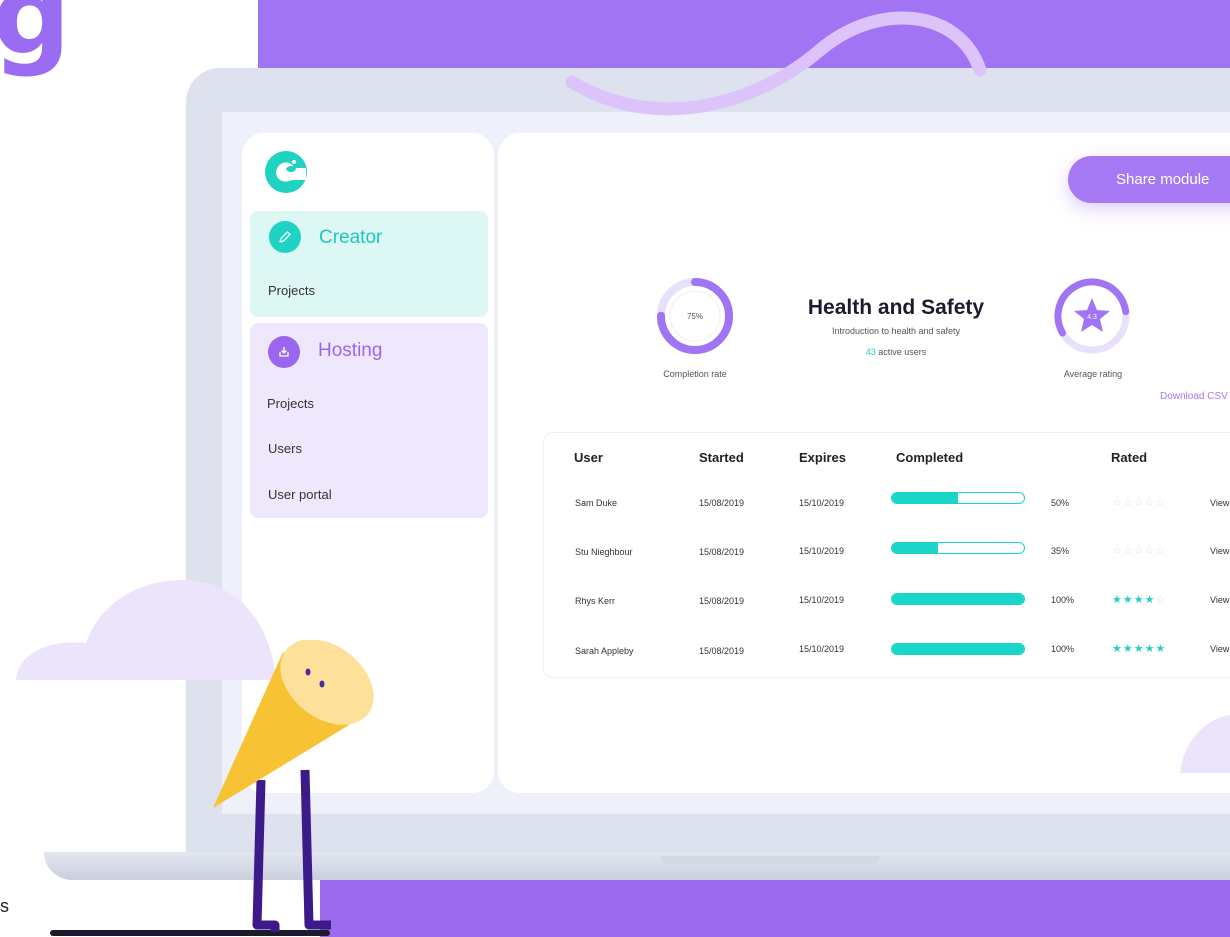  Describe the element at coordinates (1093, 374) in the screenshot. I see `average-rating-label: Average rating` at that location.